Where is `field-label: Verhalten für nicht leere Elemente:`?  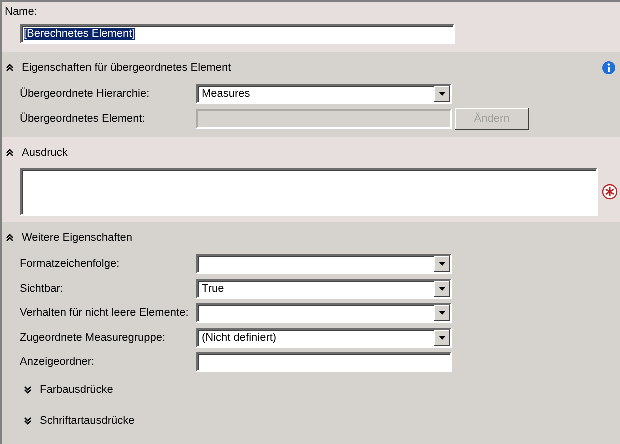
field-label: Verhalten für nicht leere Elemente: is located at coordinates (104, 313).